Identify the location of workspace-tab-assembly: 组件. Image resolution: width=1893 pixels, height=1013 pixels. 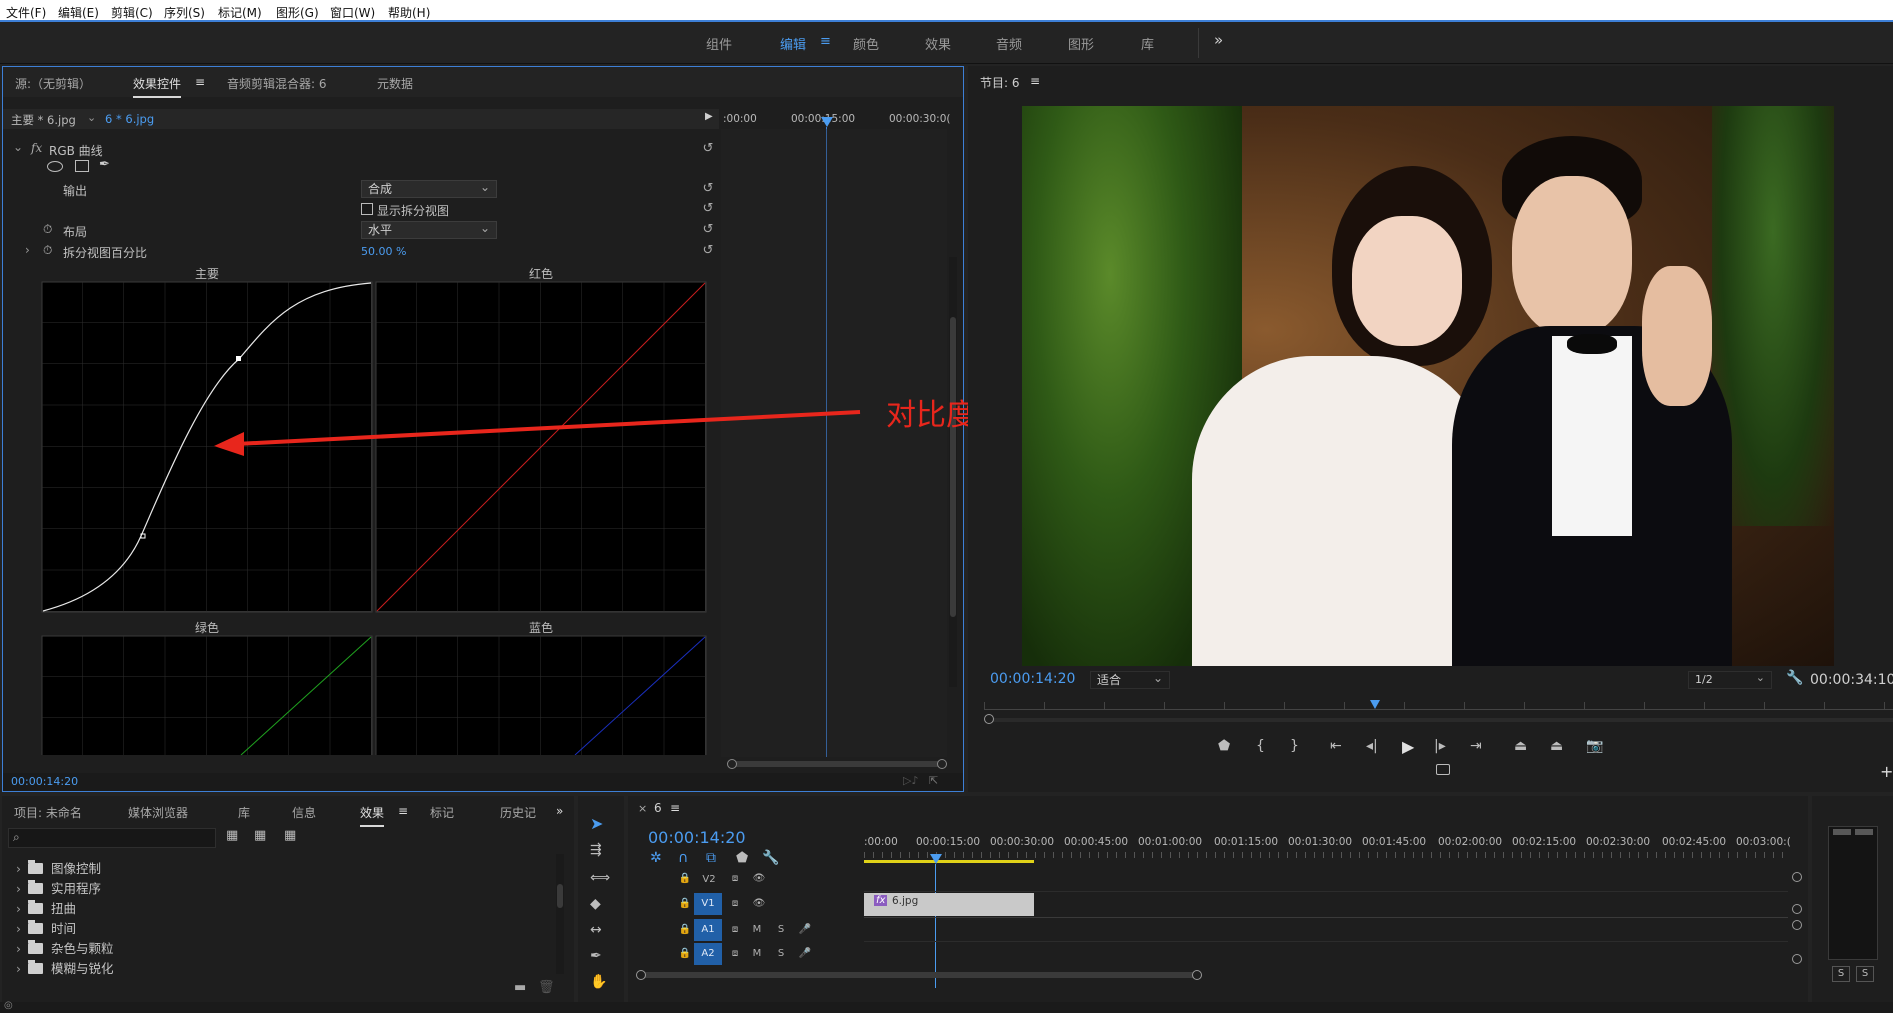
(719, 43).